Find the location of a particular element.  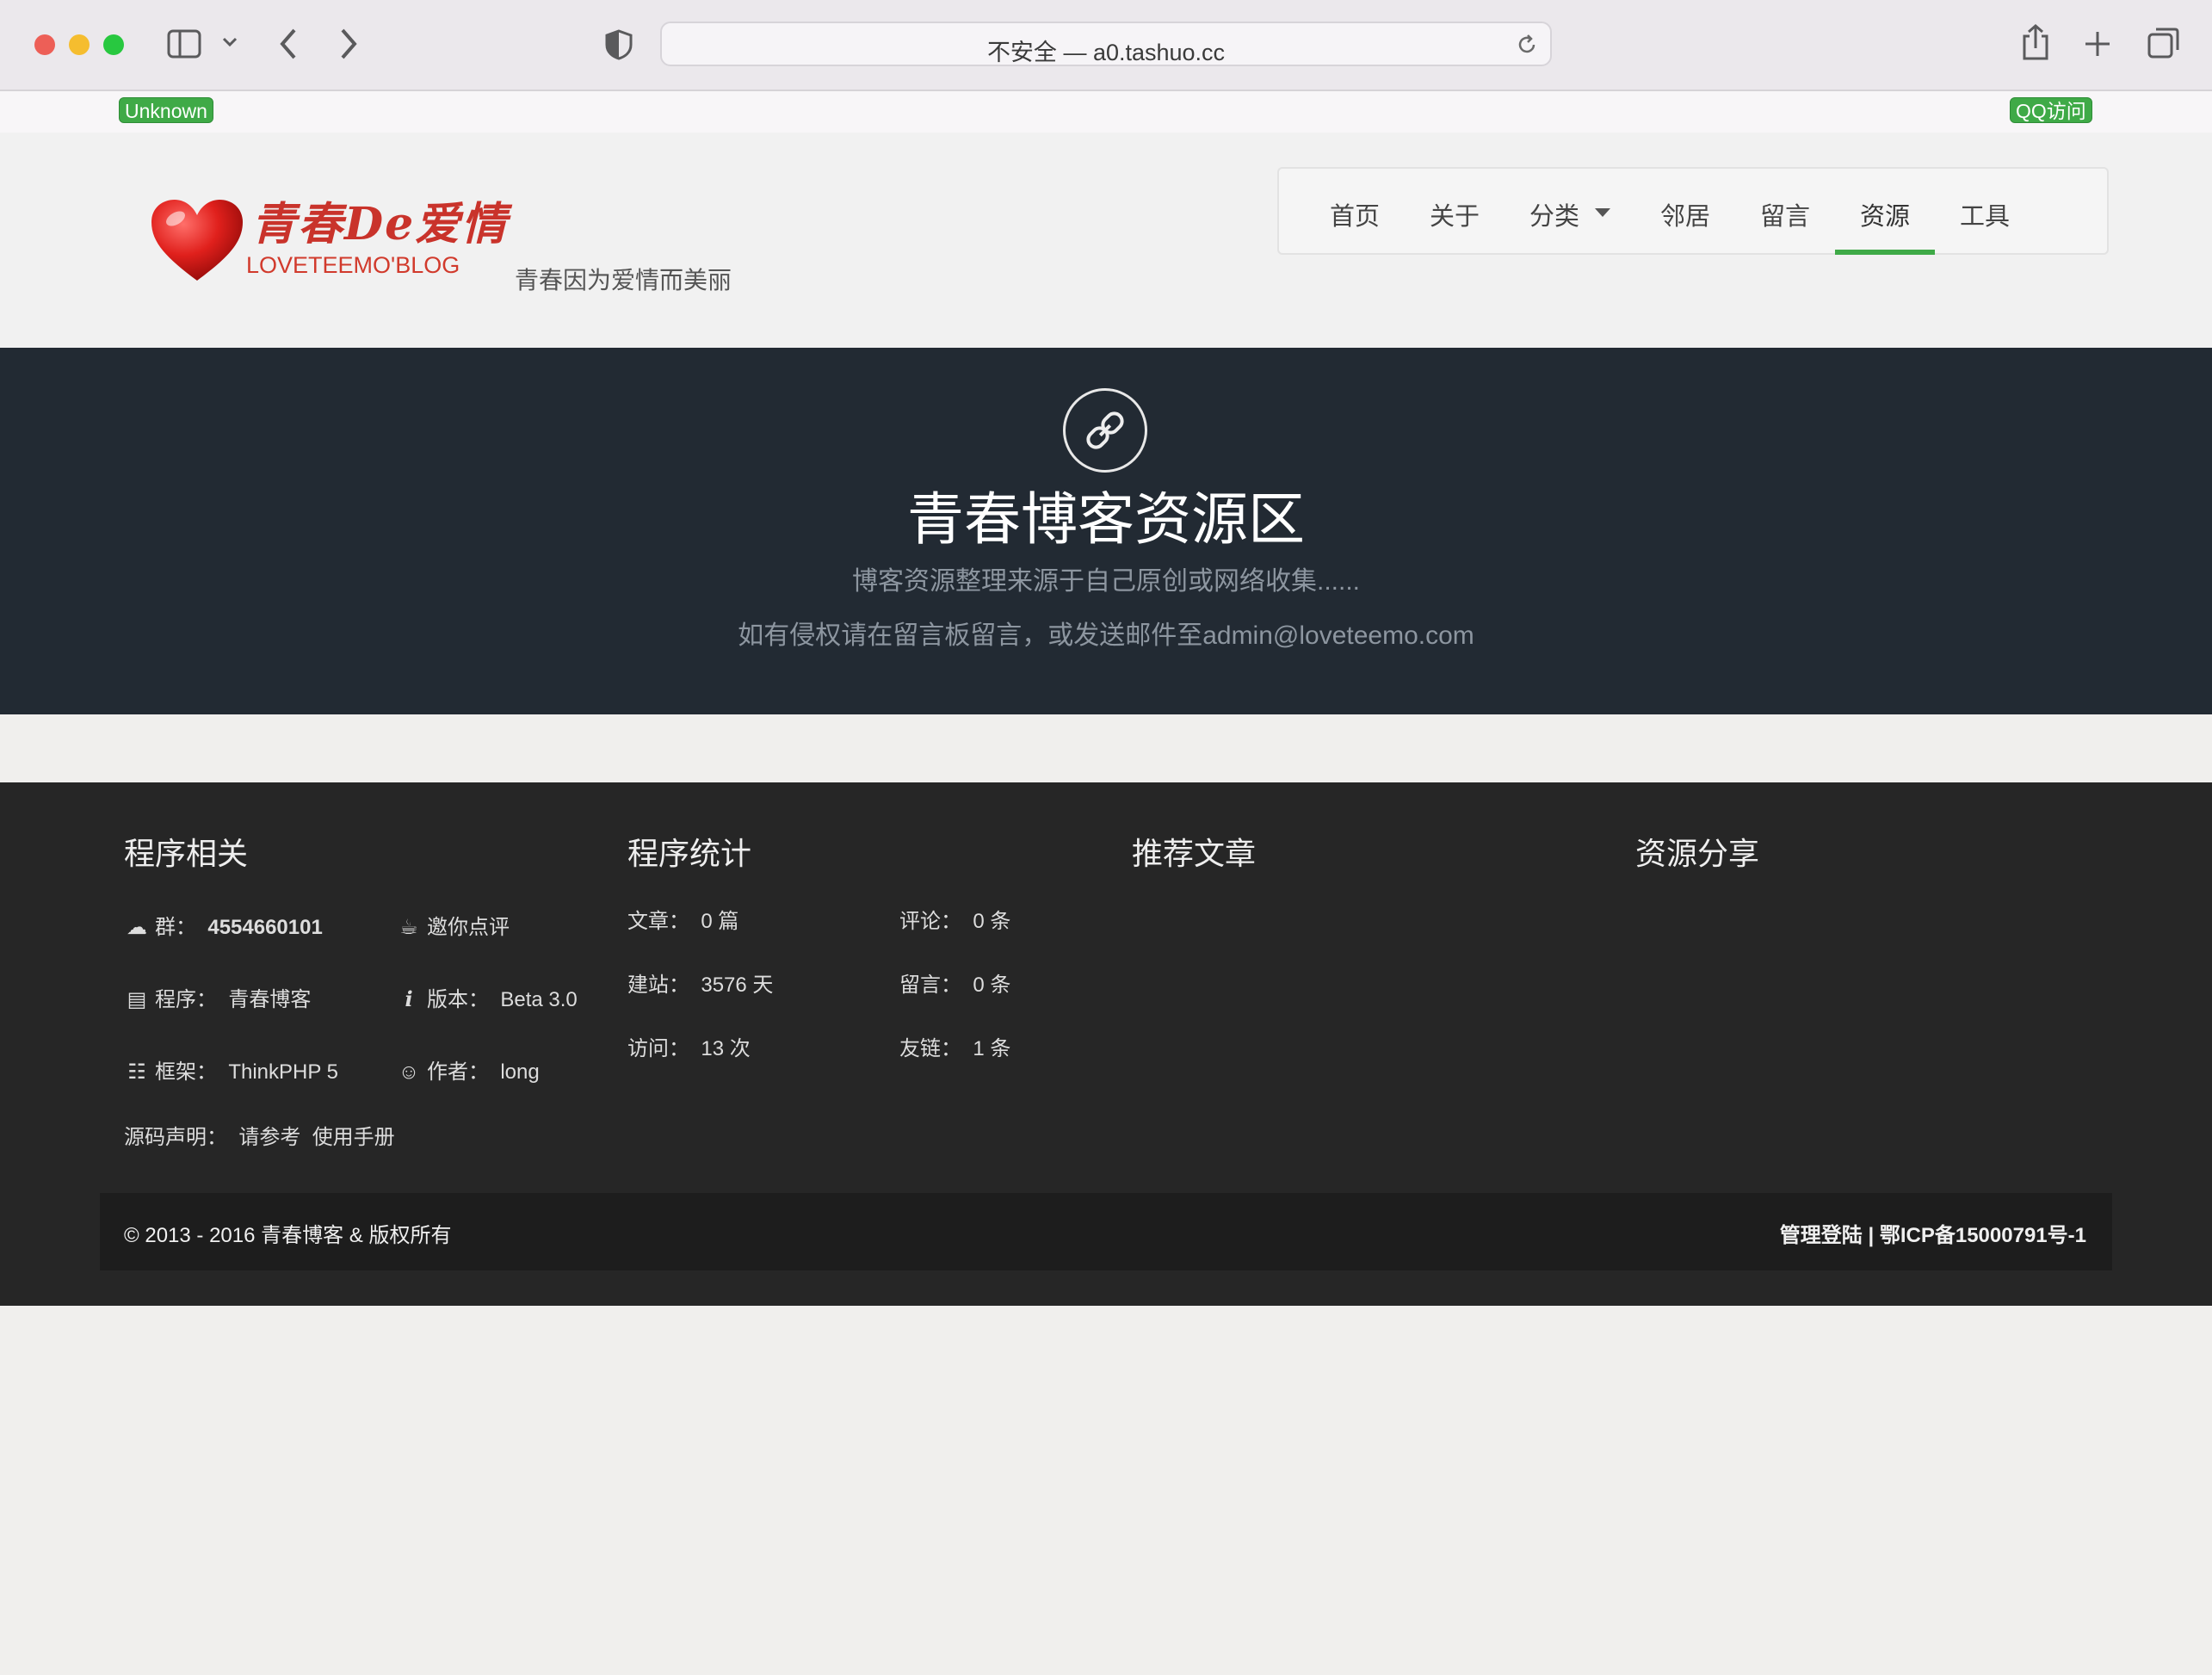

footer-title-resources: 资源分享 is located at coordinates (1698, 854).